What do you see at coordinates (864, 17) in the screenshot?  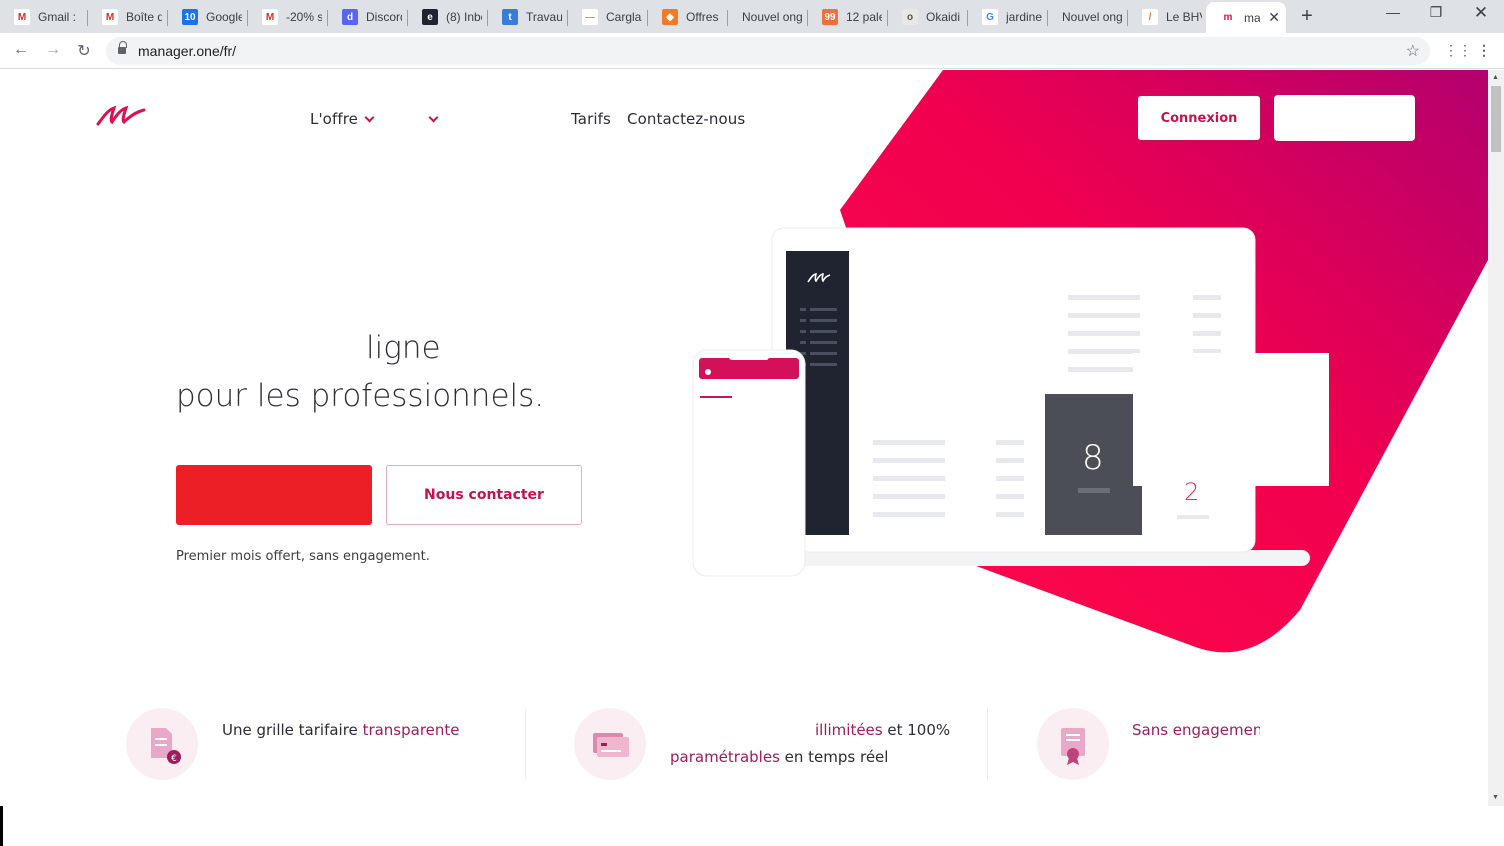 I see `tab-title: 12 pale` at bounding box center [864, 17].